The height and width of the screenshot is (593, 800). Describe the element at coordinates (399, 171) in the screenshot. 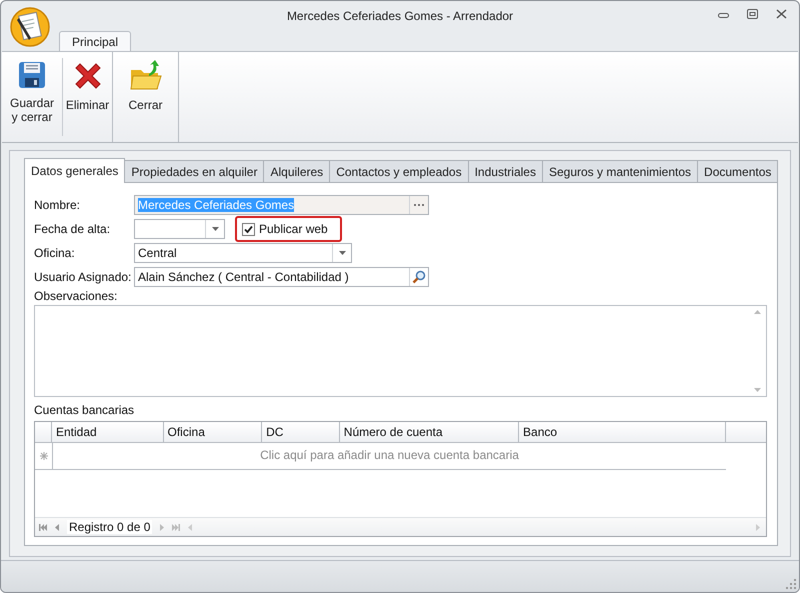

I see `tab: Contactos y empleados` at that location.